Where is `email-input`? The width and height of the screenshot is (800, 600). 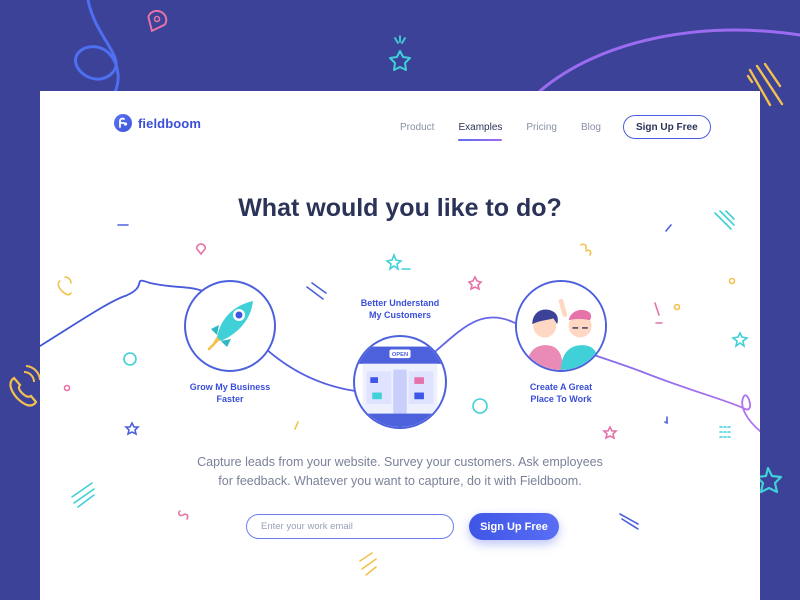 email-input is located at coordinates (350, 526).